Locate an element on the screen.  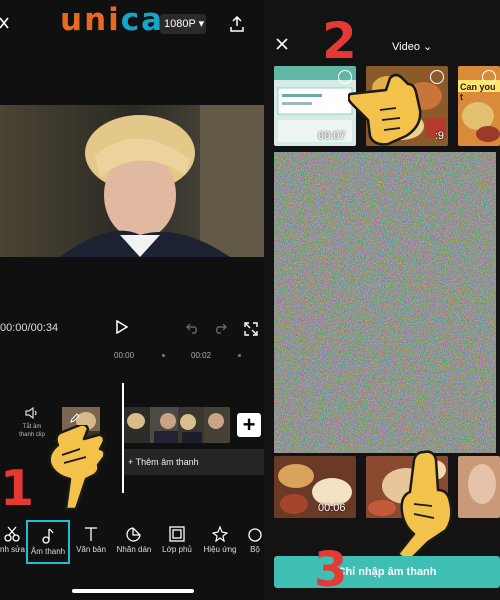
tool-audio: Âm thanh is located at coordinates (48, 542).